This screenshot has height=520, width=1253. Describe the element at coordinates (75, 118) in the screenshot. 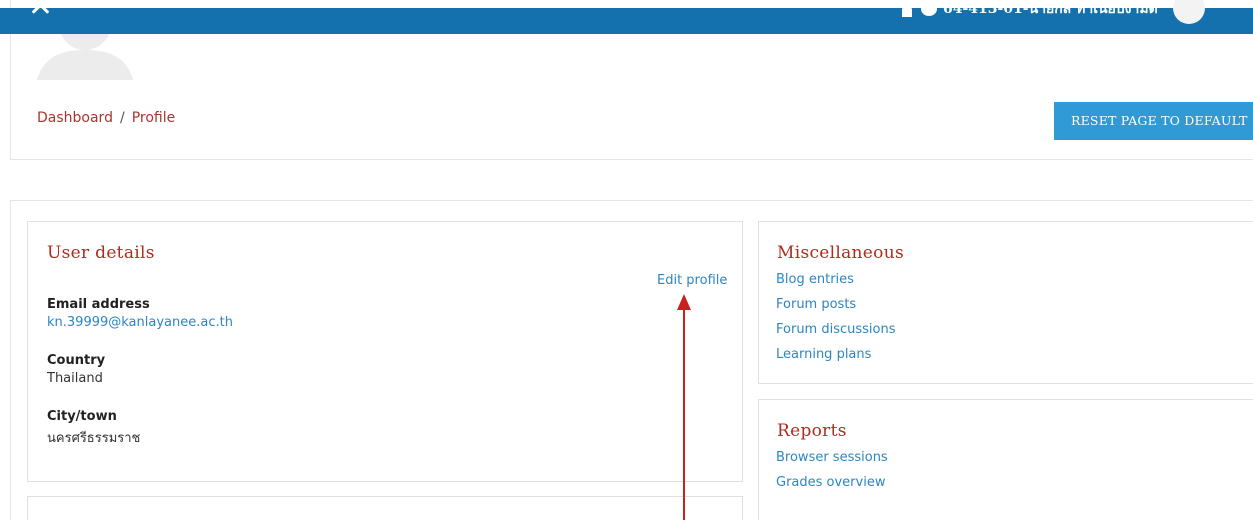

I see `breadcrumb-dashboard: Dashboard` at that location.